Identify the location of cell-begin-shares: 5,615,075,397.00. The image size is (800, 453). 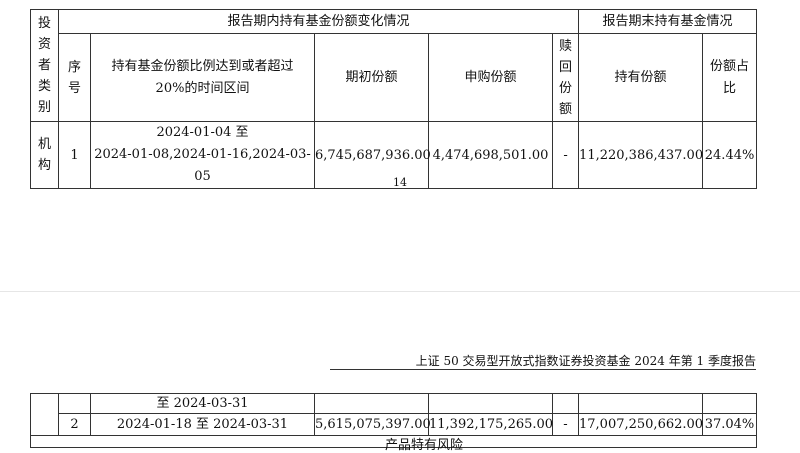
(372, 424).